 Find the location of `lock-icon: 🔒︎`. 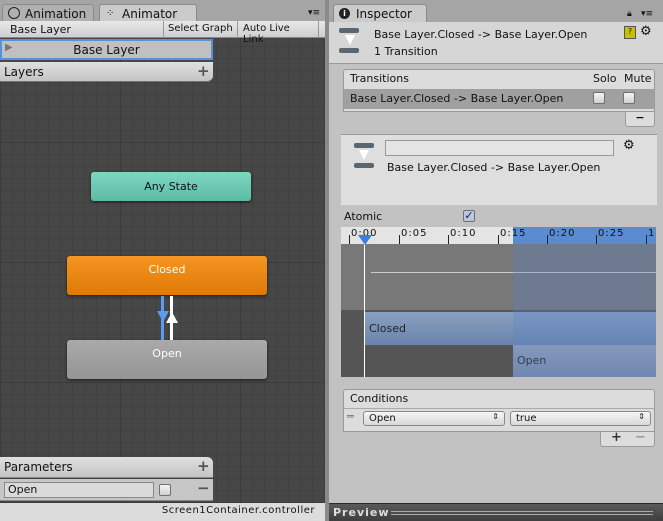

lock-icon: 🔒︎ is located at coordinates (629, 14).